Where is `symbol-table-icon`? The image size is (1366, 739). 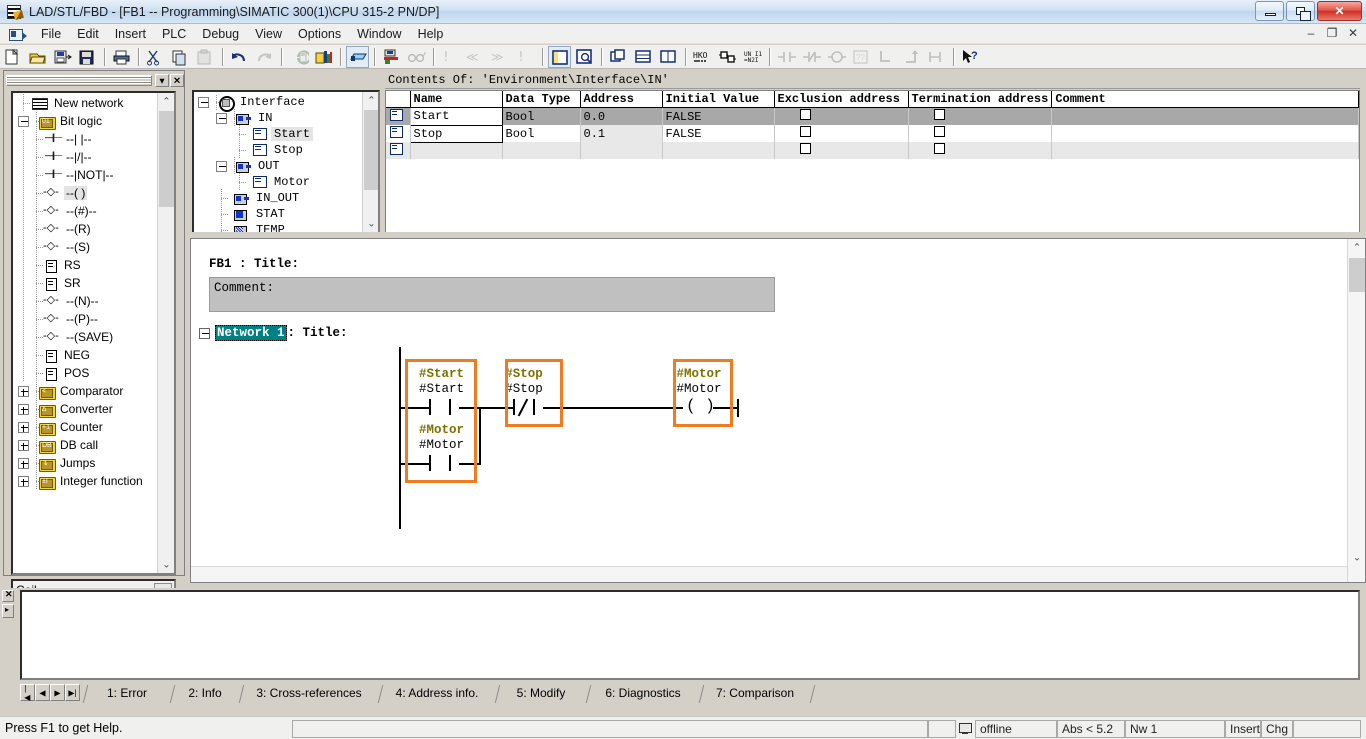 symbol-table-icon is located at coordinates (643, 57).